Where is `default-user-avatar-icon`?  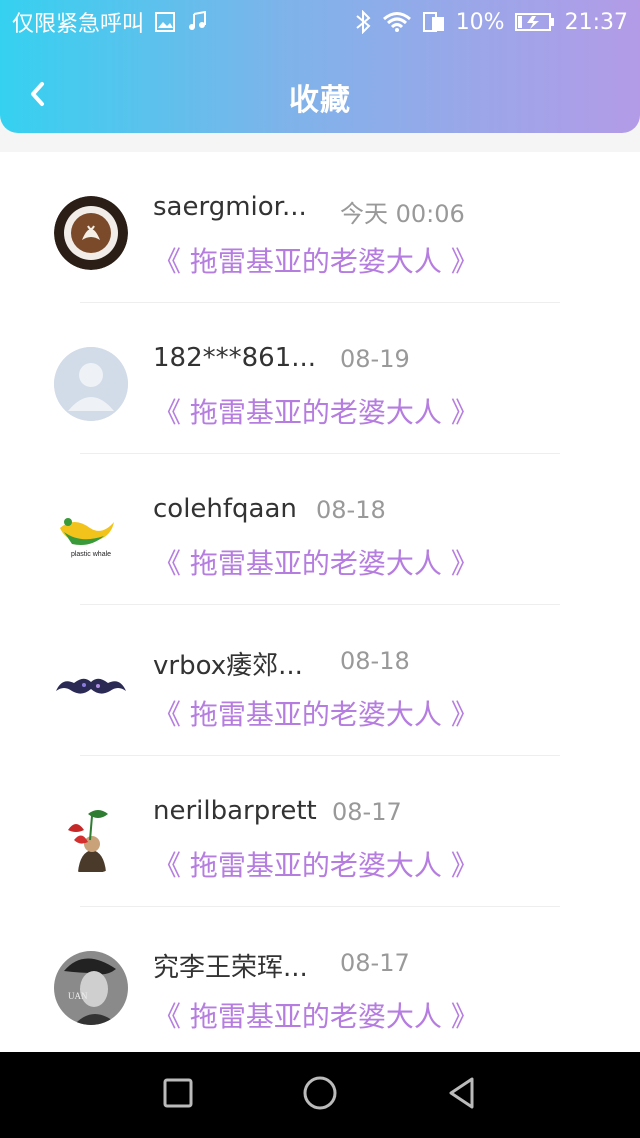 default-user-avatar-icon is located at coordinates (91, 384).